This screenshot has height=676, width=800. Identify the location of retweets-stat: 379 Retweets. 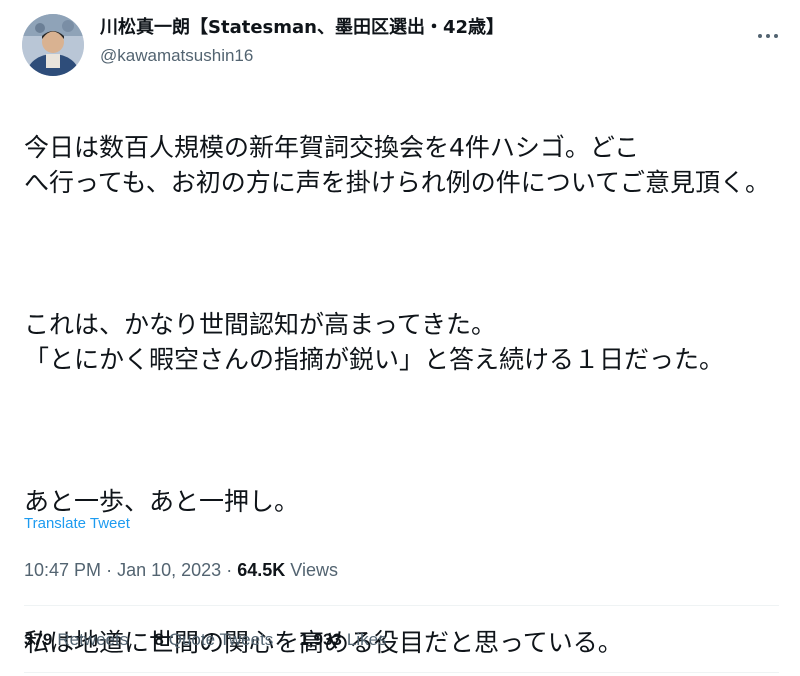
(76, 640).